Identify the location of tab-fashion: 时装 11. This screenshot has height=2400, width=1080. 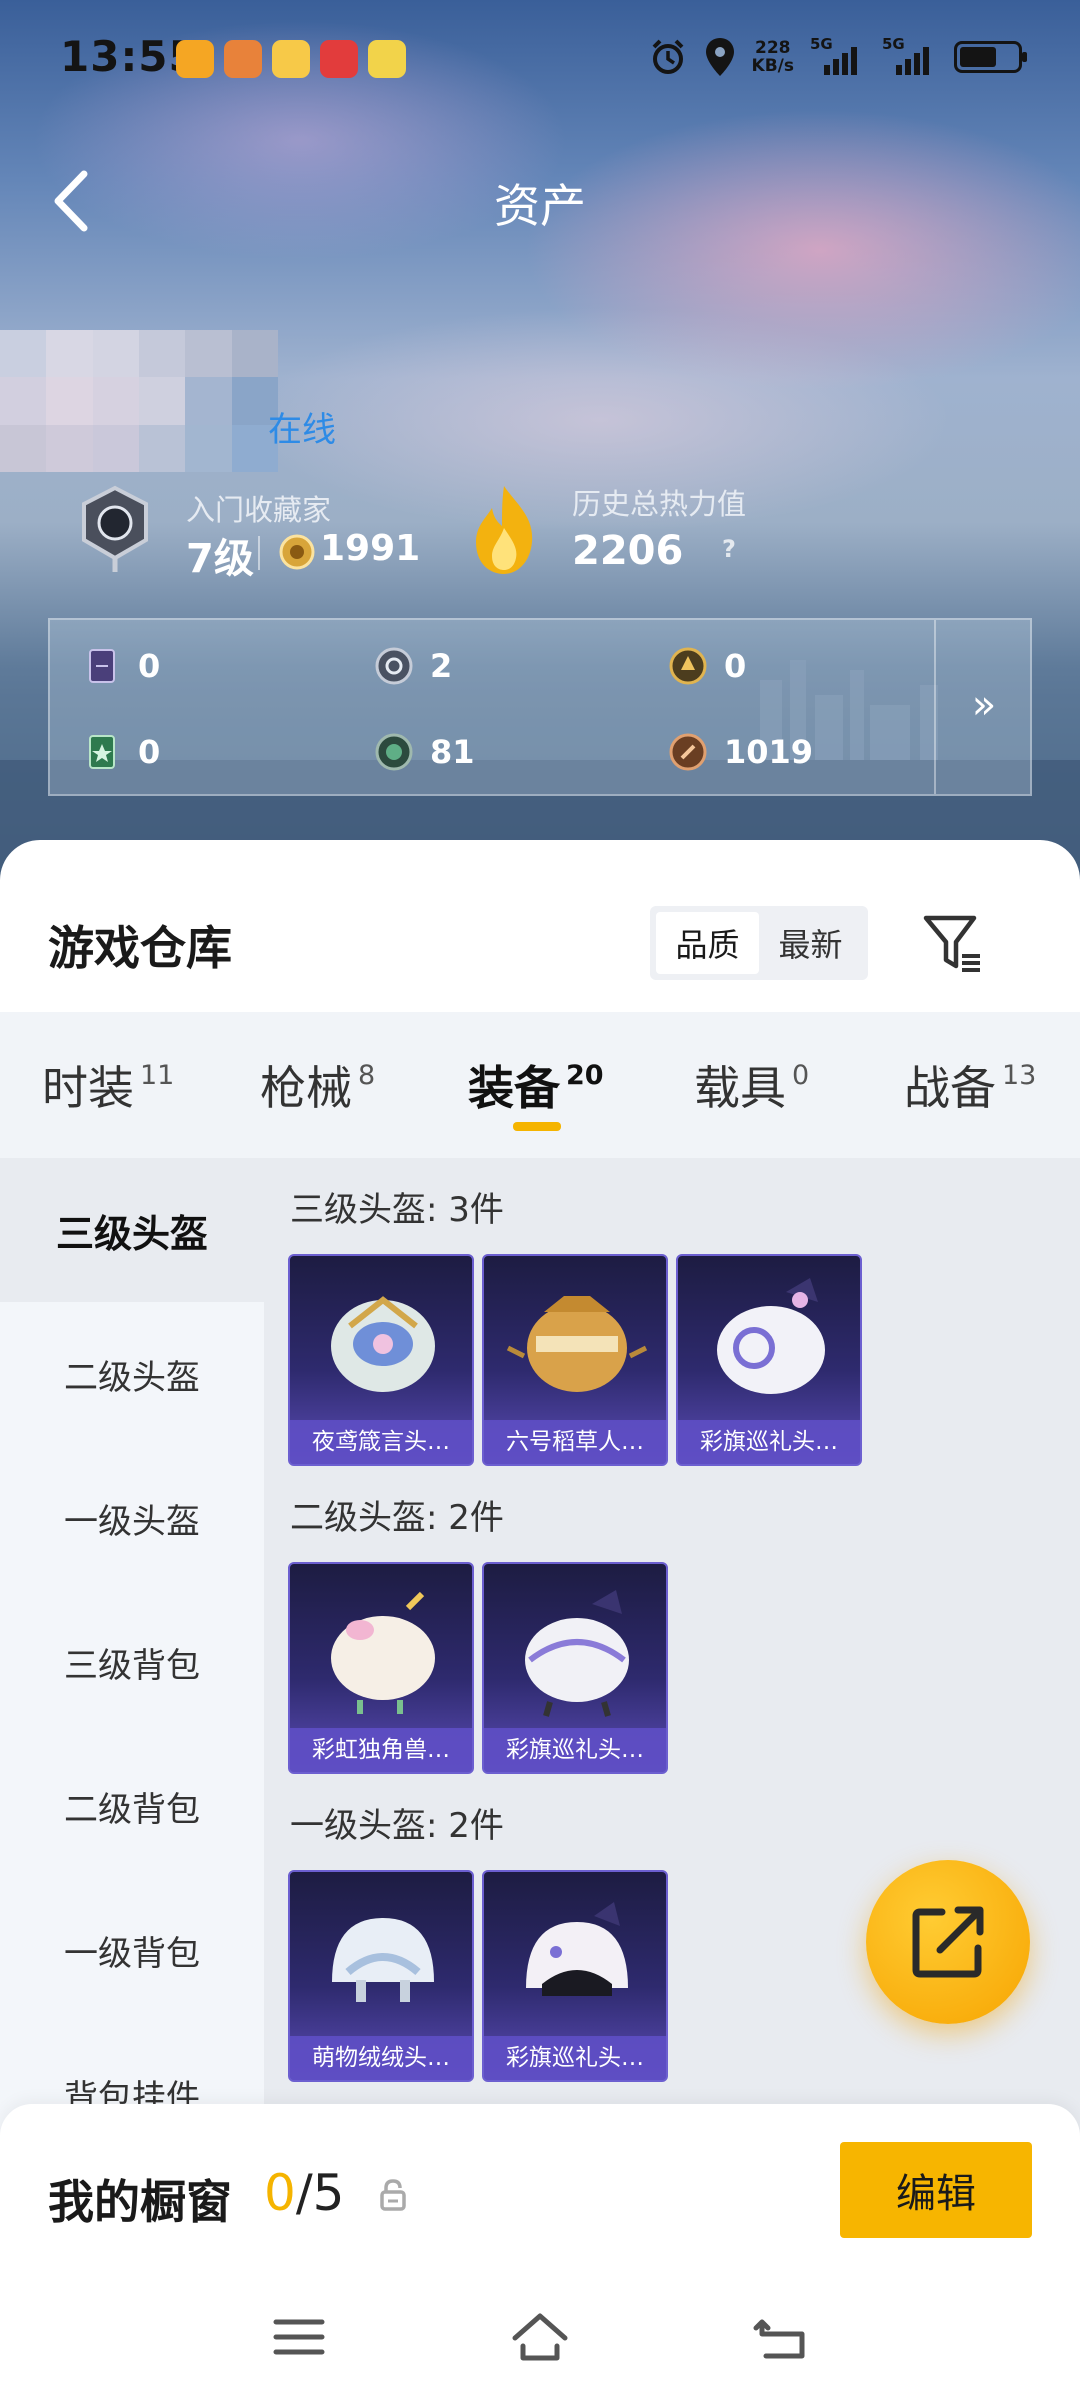
(108, 1085).